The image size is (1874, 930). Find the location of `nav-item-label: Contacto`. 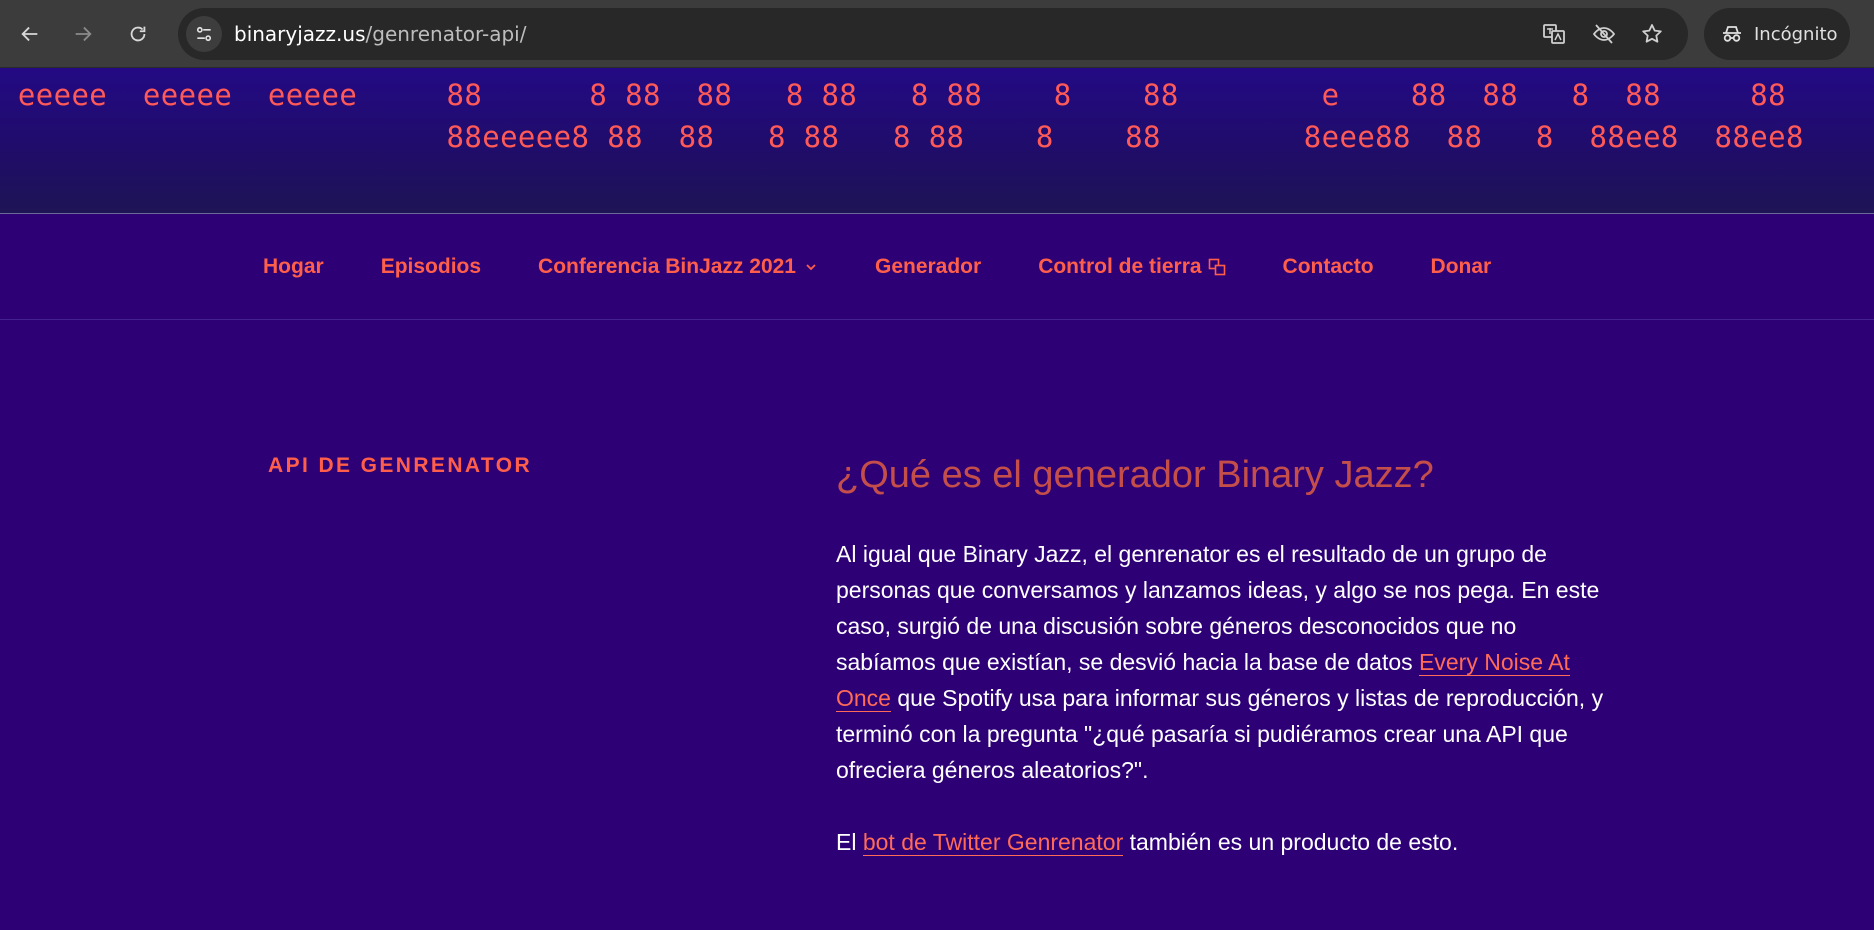

nav-item-label: Contacto is located at coordinates (1328, 266).